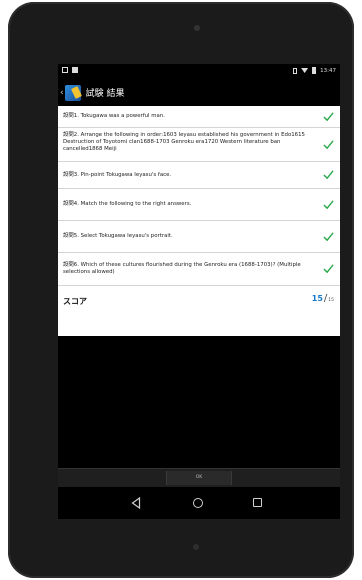  What do you see at coordinates (199, 92) in the screenshot?
I see `action-bar: ‹ 試験 結果` at bounding box center [199, 92].